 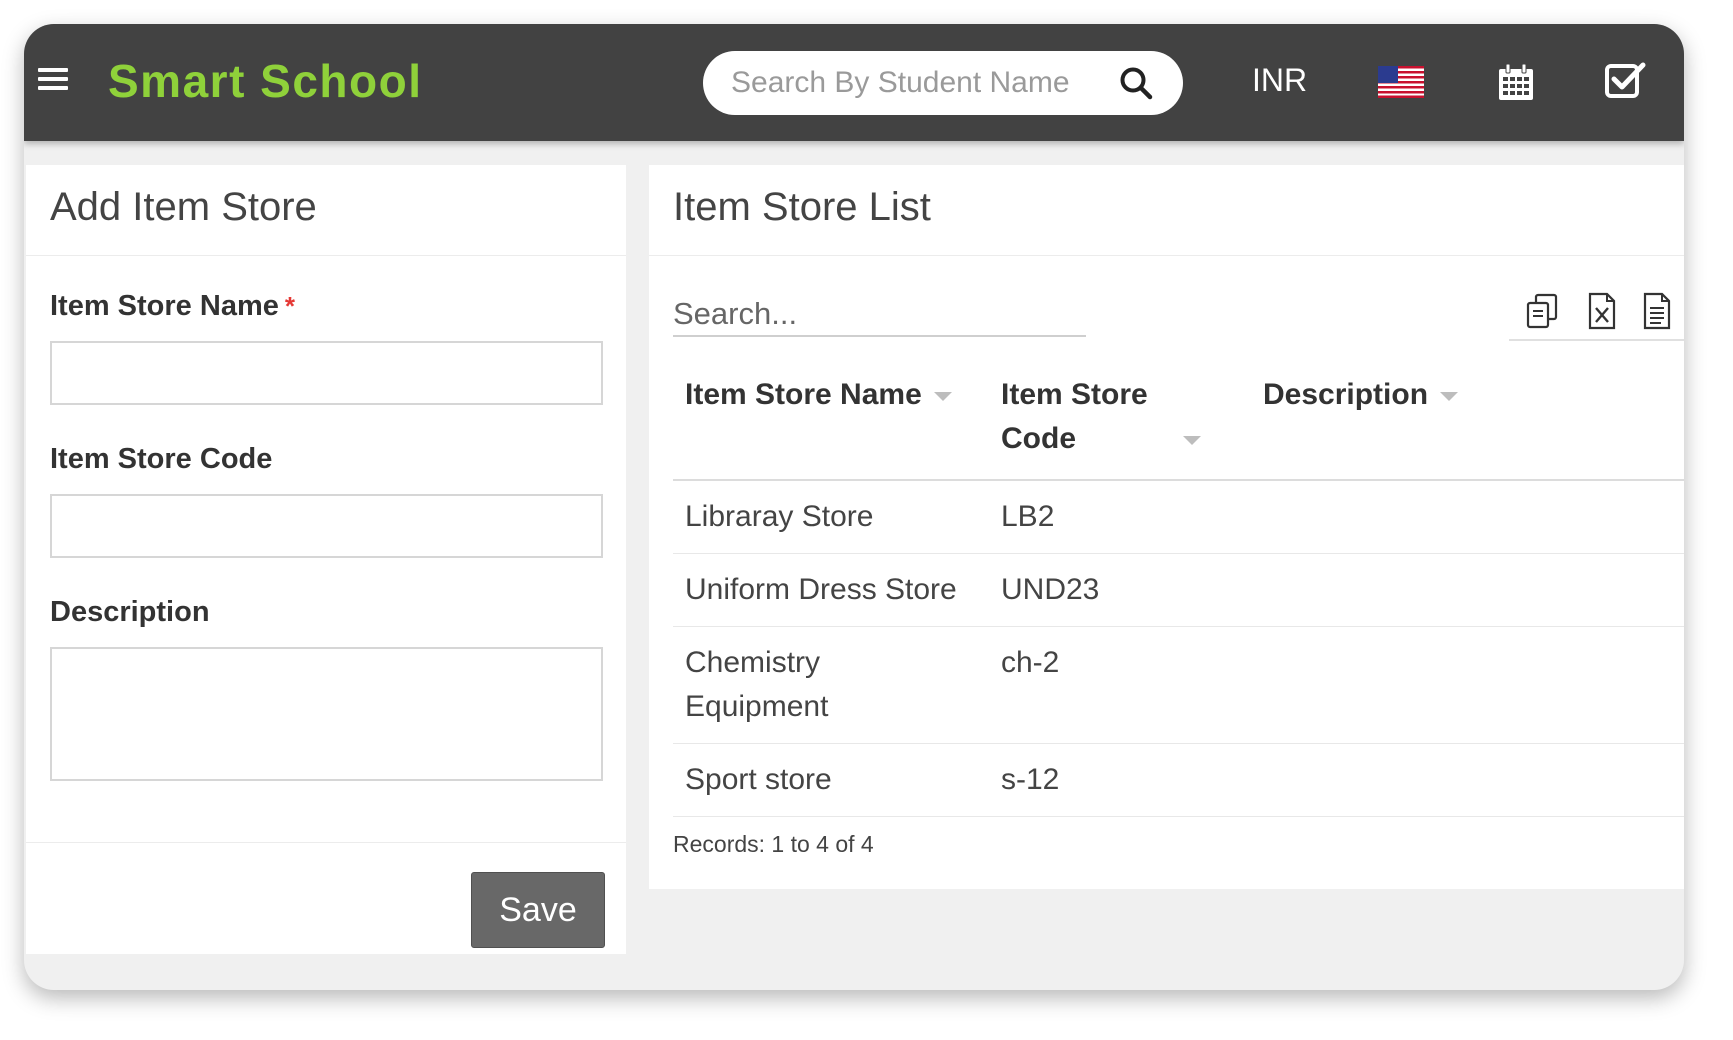 What do you see at coordinates (1657, 311) in the screenshot?
I see `document-icon` at bounding box center [1657, 311].